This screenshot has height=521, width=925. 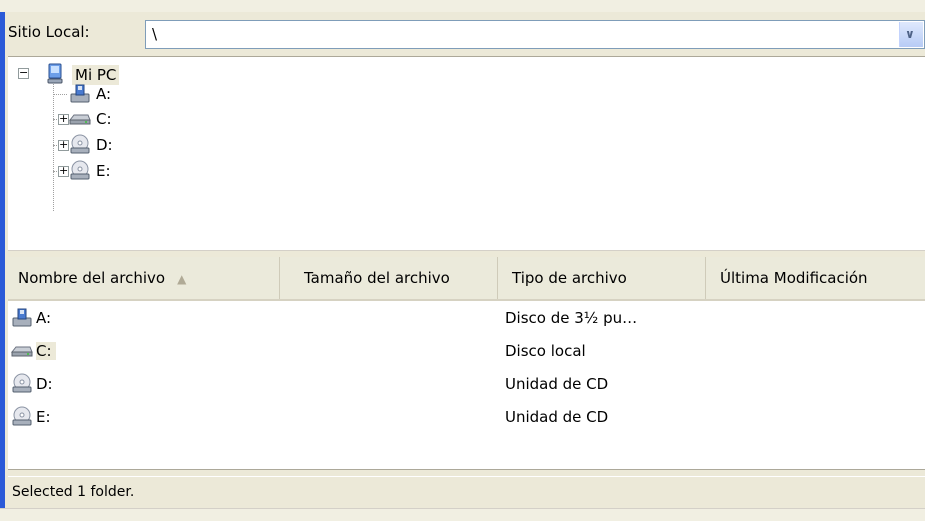 What do you see at coordinates (466, 418) in the screenshot?
I see `list-item-e-drive: E: Unidad de CD` at bounding box center [466, 418].